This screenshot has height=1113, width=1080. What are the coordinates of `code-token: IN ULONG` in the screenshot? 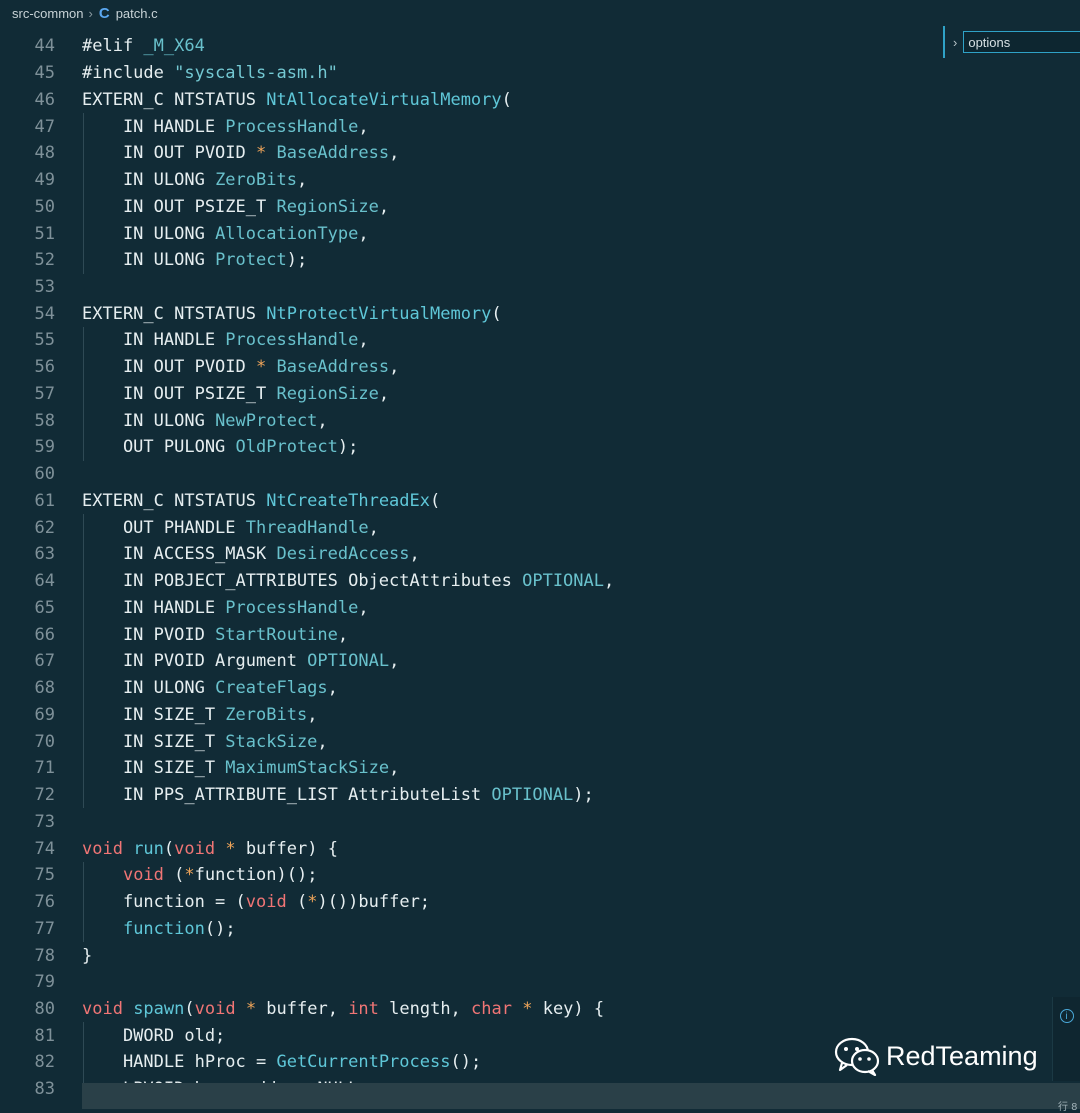 It's located at (149, 233).